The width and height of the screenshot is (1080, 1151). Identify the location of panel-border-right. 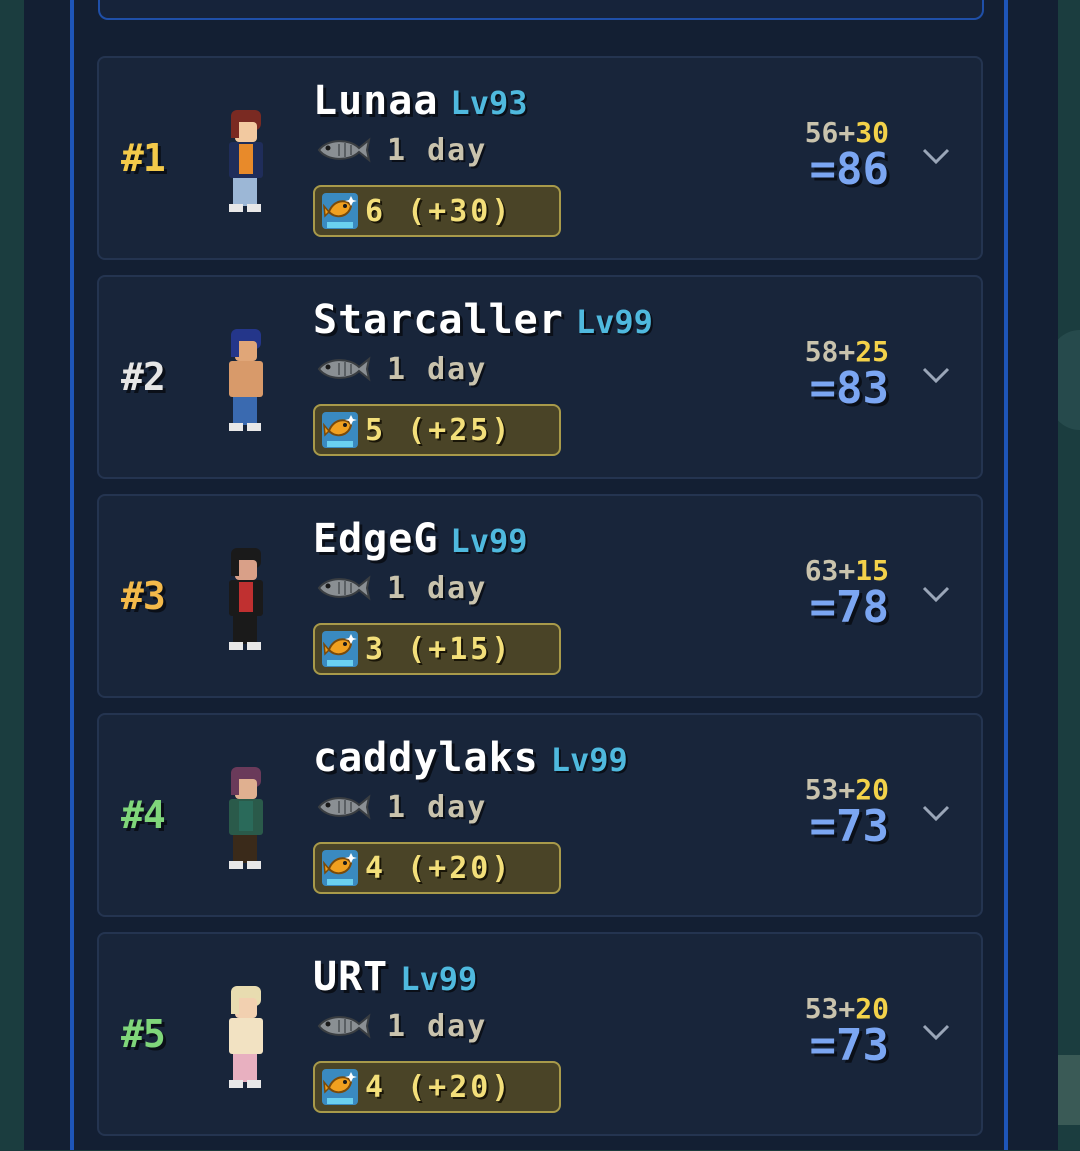
(1006, 575).